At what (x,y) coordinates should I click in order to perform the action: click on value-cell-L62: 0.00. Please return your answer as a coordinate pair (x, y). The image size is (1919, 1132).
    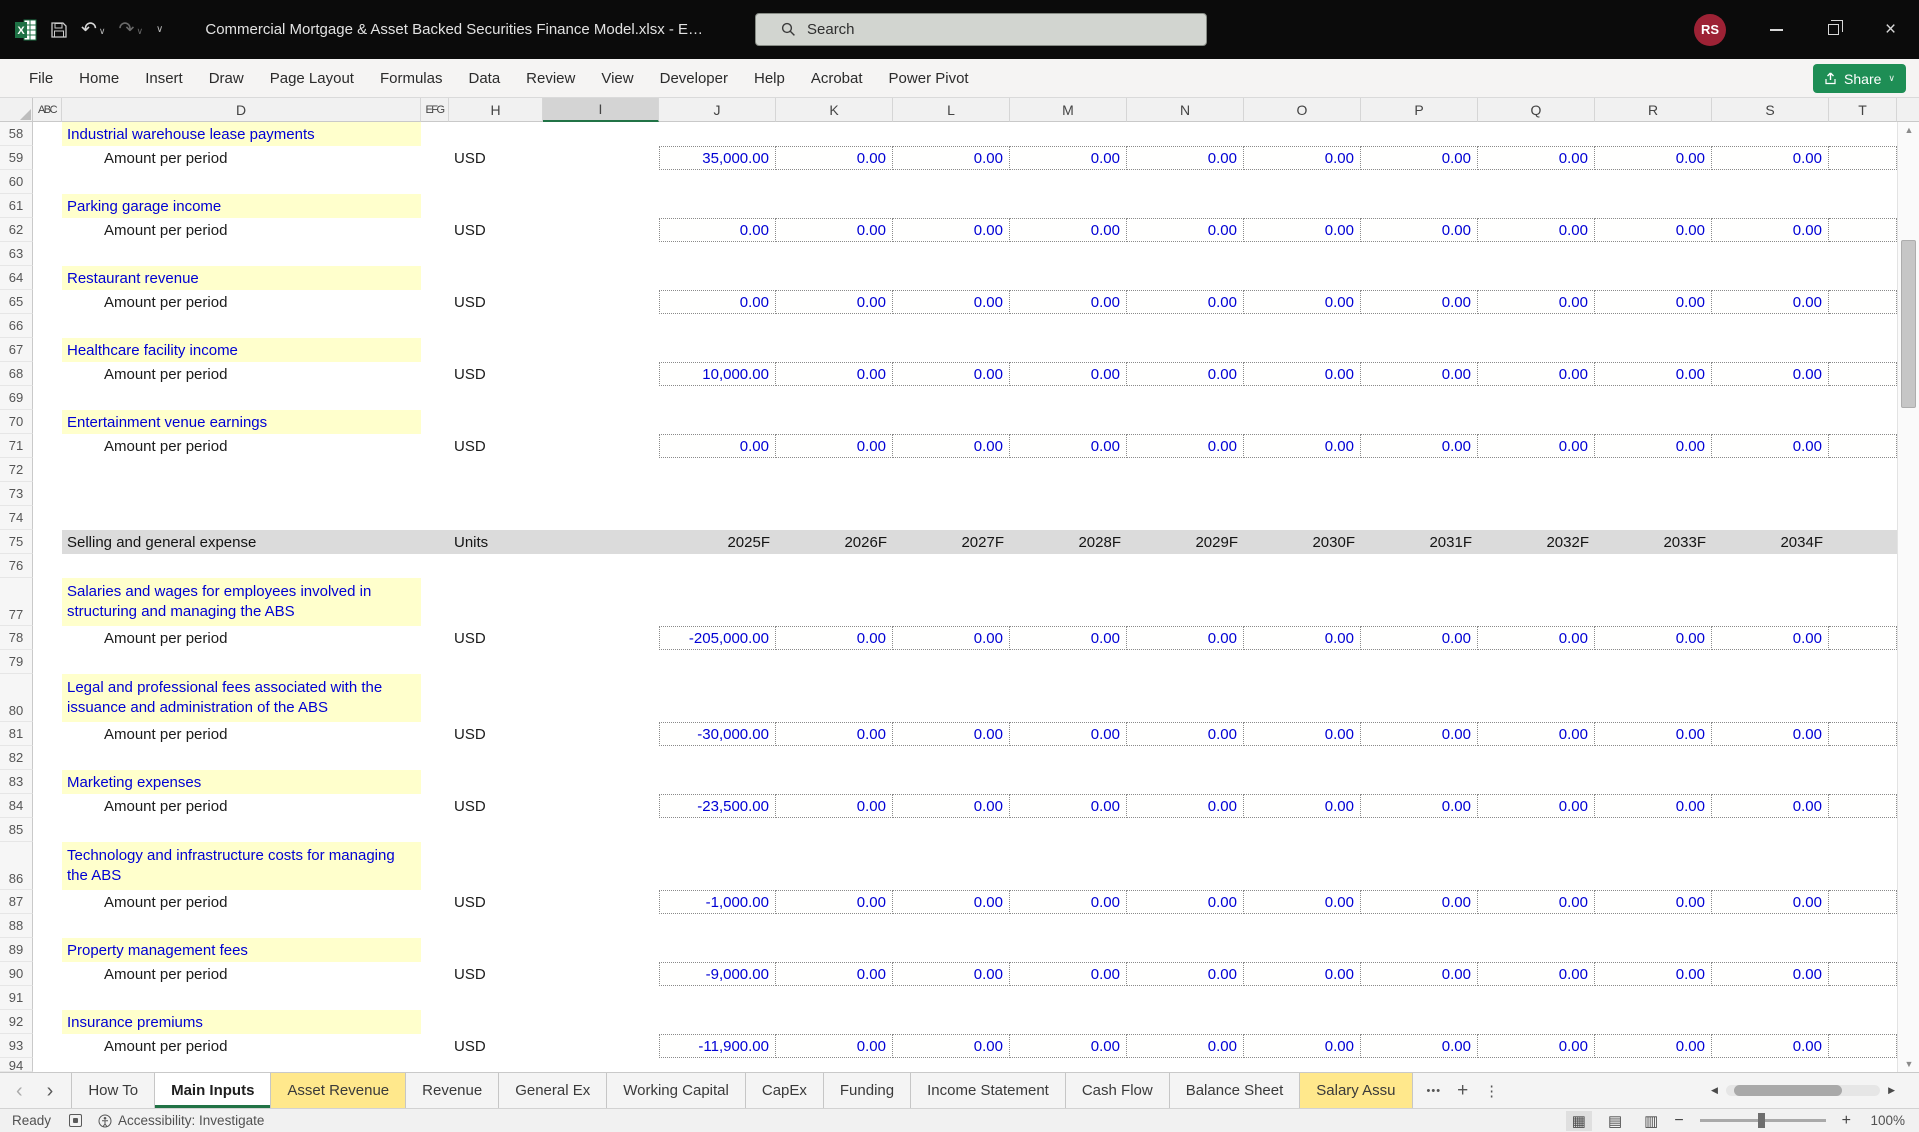
    Looking at the image, I should click on (951, 230).